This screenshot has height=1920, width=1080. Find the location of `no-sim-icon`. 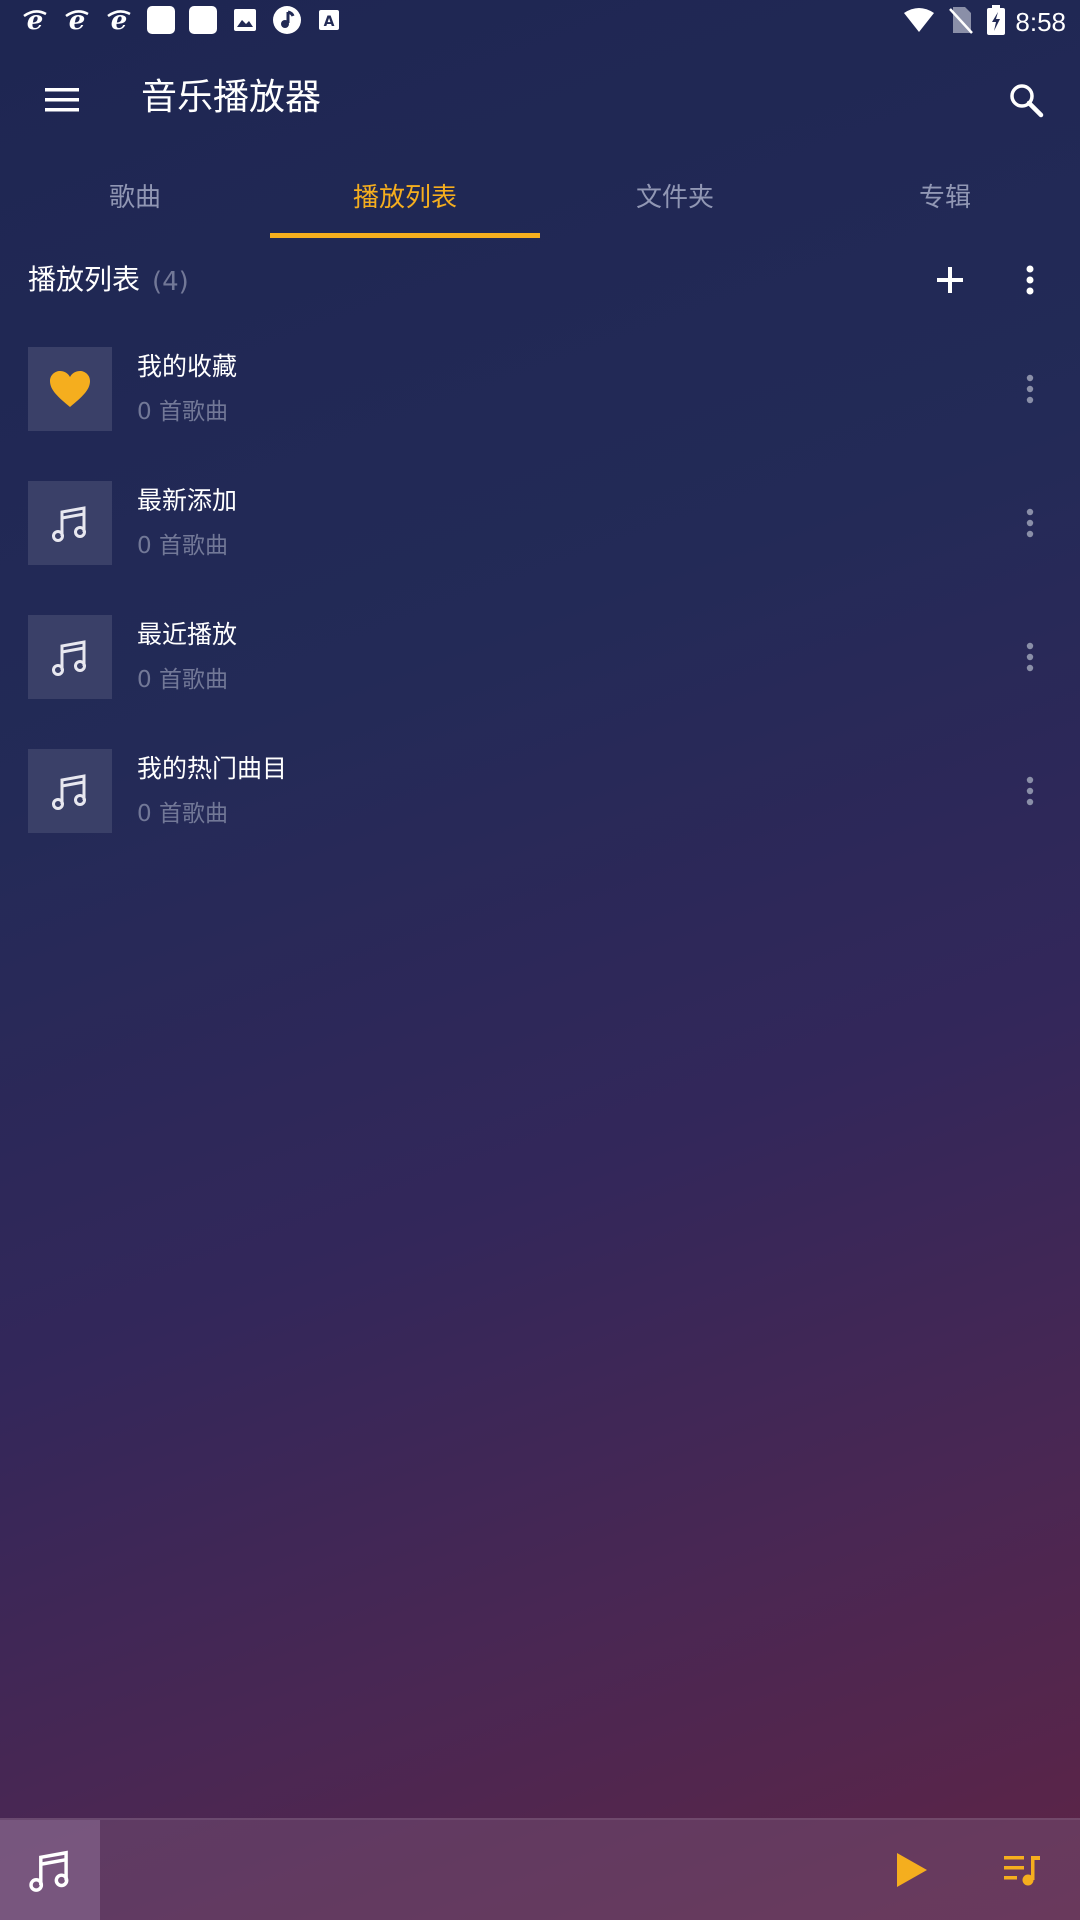

no-sim-icon is located at coordinates (961, 22).